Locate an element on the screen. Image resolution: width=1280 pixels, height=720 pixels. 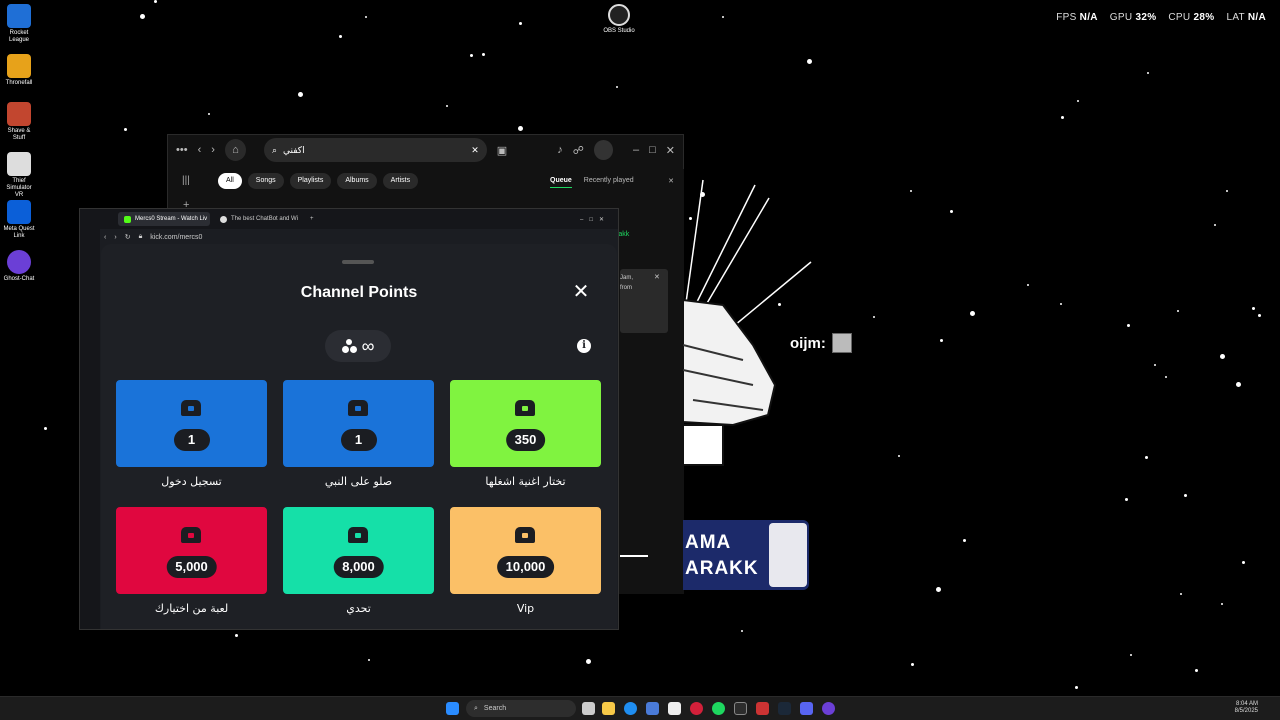
taskbar-clock: 8:04 AM 8/5/2025 is located at coordinates (1246, 708).